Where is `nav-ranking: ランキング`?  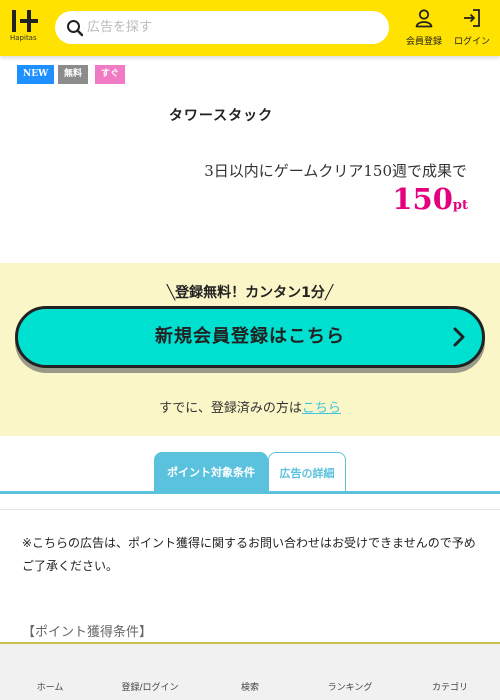 nav-ranking: ランキング is located at coordinates (350, 686).